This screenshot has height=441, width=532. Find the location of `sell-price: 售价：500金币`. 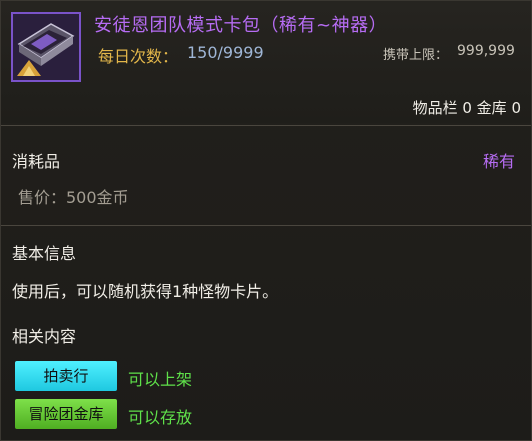

sell-price: 售价：500金币 is located at coordinates (73, 197).